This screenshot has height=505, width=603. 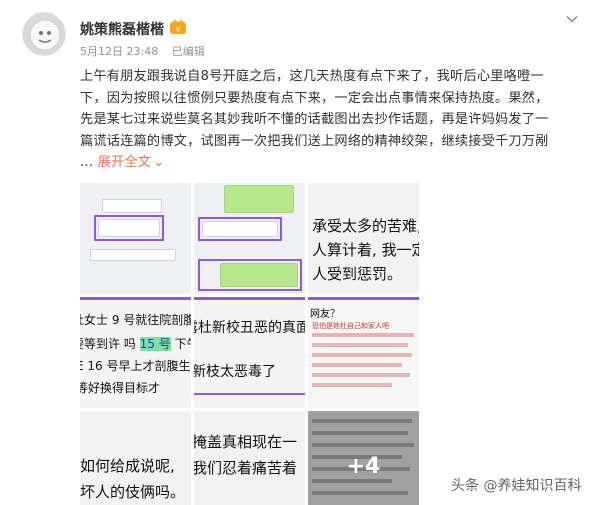 What do you see at coordinates (363, 352) in the screenshot?
I see `image-thumb-6: 网友？ 恐怕是姓杜自己和家人吧` at bounding box center [363, 352].